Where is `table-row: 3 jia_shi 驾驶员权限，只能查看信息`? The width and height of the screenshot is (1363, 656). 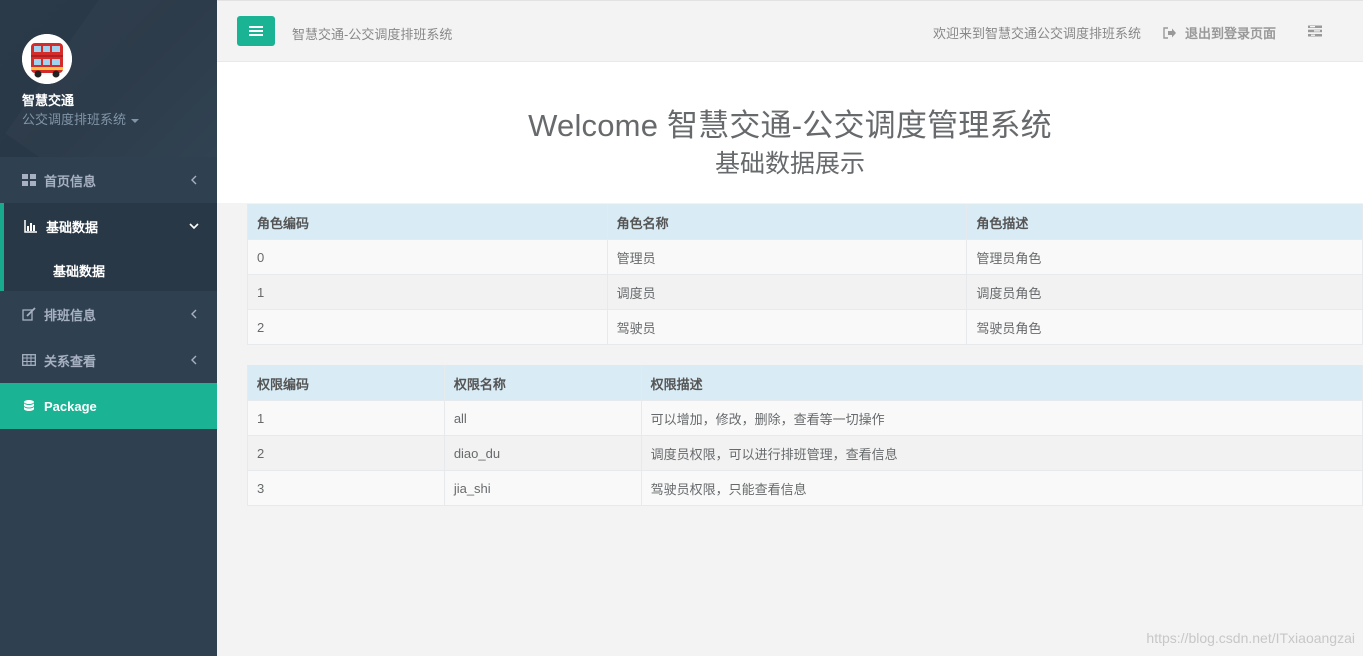 table-row: 3 jia_shi 驾驶员权限，只能查看信息 is located at coordinates (805, 488).